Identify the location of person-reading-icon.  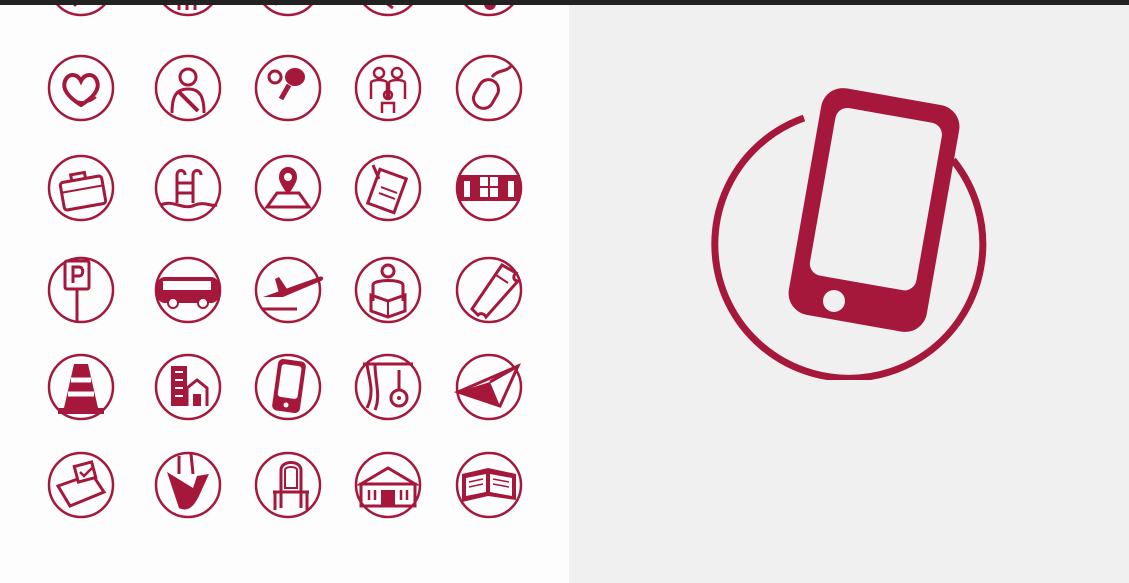
(388, 290).